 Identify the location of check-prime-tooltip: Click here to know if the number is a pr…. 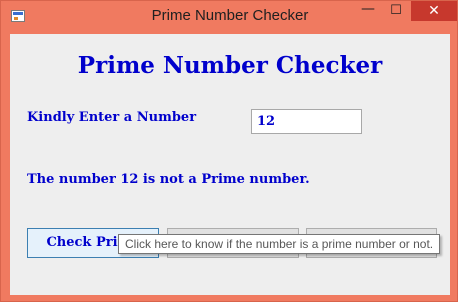
(279, 244).